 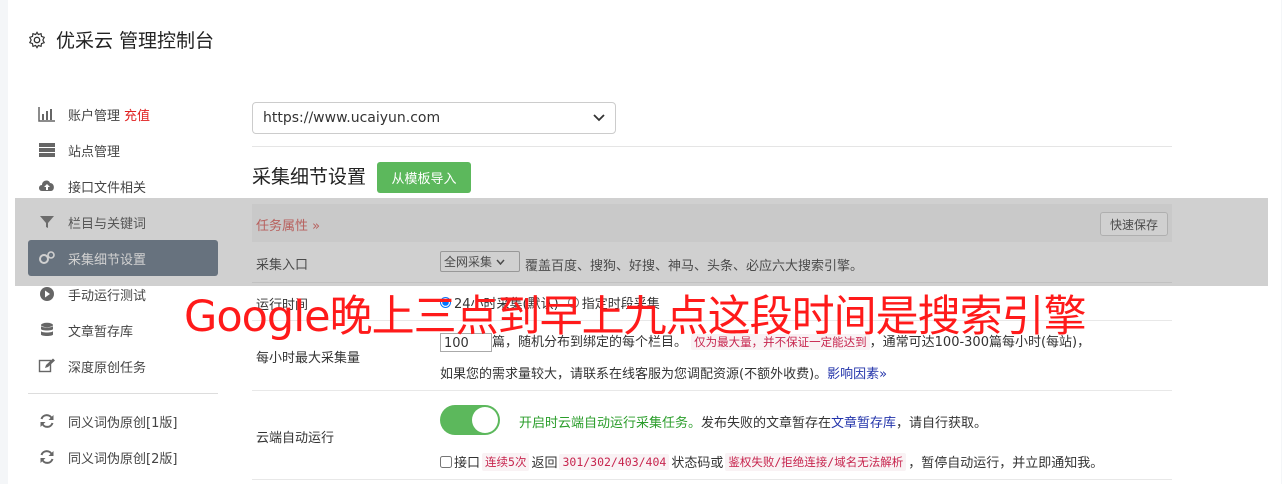 I want to click on sidebar-item-synonym-v2: 同义词伪原创[2版], so click(x=123, y=457).